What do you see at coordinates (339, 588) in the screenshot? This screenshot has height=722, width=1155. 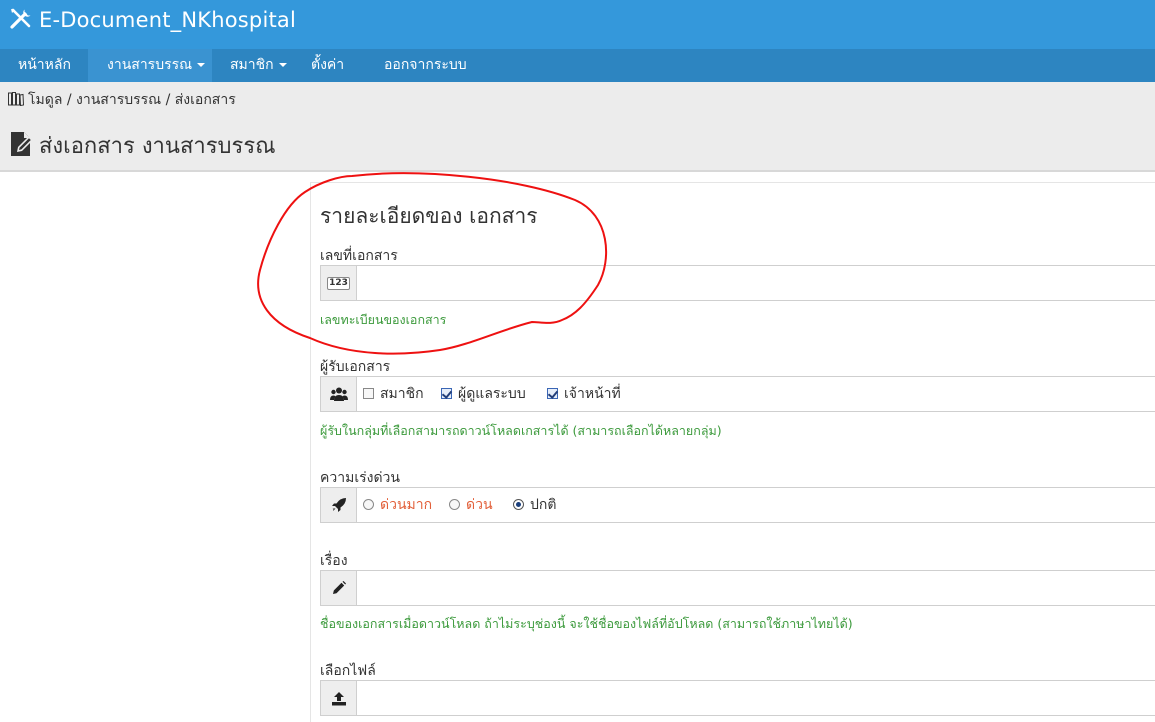 I see `pencil-icon` at bounding box center [339, 588].